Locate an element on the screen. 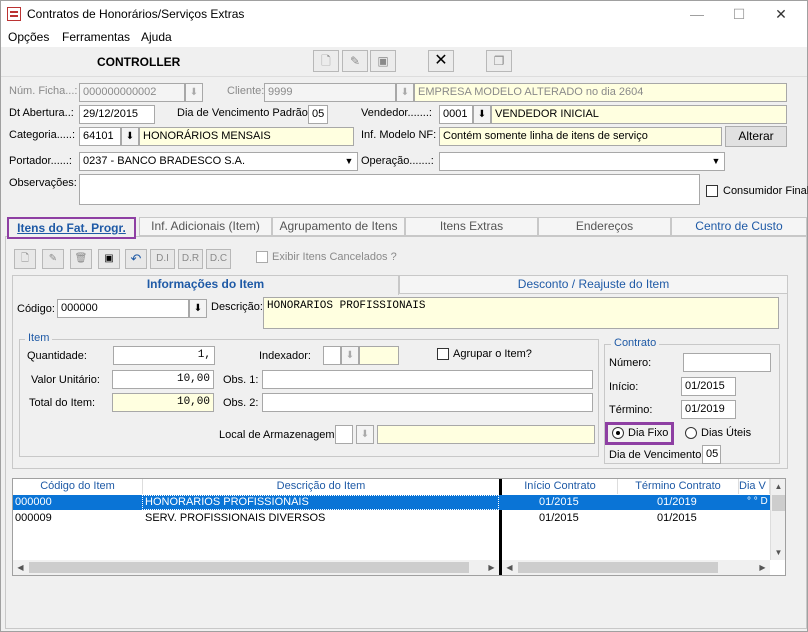 The image size is (808, 632). edit-button: ✎ is located at coordinates (355, 61).